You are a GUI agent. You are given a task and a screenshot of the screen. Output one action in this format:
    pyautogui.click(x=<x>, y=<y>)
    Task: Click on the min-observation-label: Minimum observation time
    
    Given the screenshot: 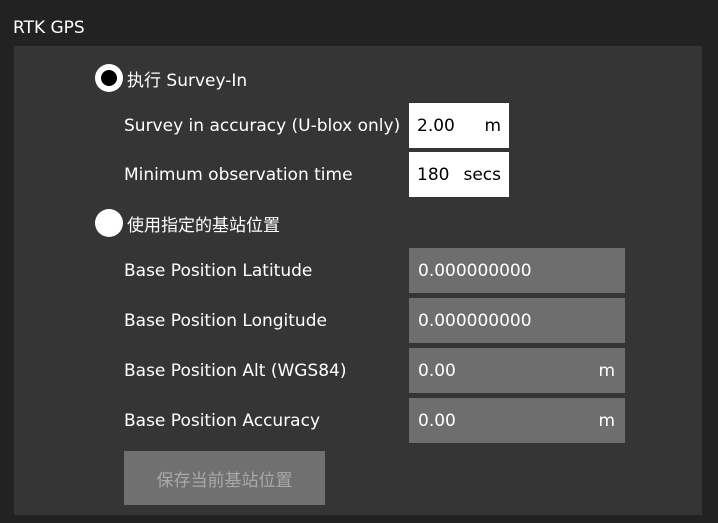 What is the action you would take?
    pyautogui.click(x=238, y=175)
    